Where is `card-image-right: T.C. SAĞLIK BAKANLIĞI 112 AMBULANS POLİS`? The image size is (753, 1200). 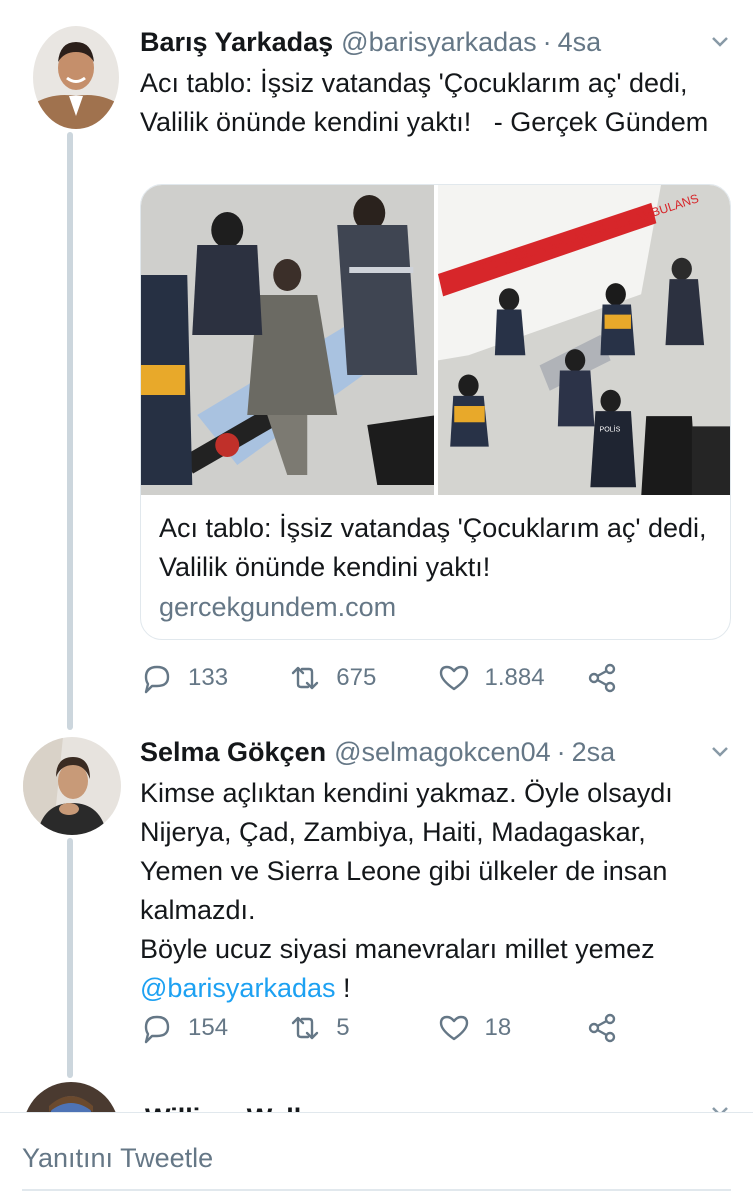 card-image-right: T.C. SAĞLIK BAKANLIĞI 112 AMBULANS POLİS is located at coordinates (583, 340).